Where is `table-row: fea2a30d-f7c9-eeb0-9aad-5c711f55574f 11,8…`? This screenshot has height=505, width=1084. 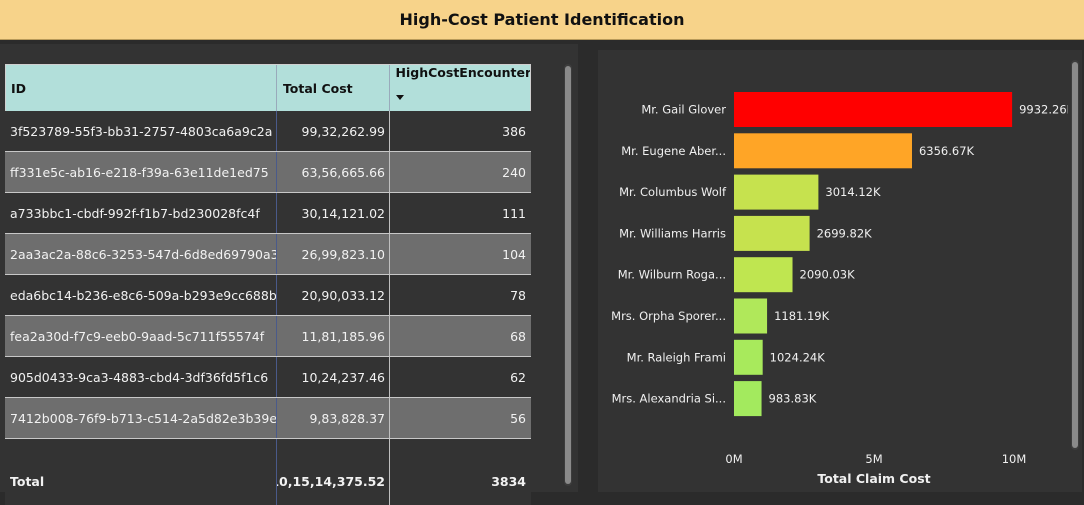
table-row: fea2a30d-f7c9-eeb0-9aad-5c711f55574f 11,8… is located at coordinates (268, 336).